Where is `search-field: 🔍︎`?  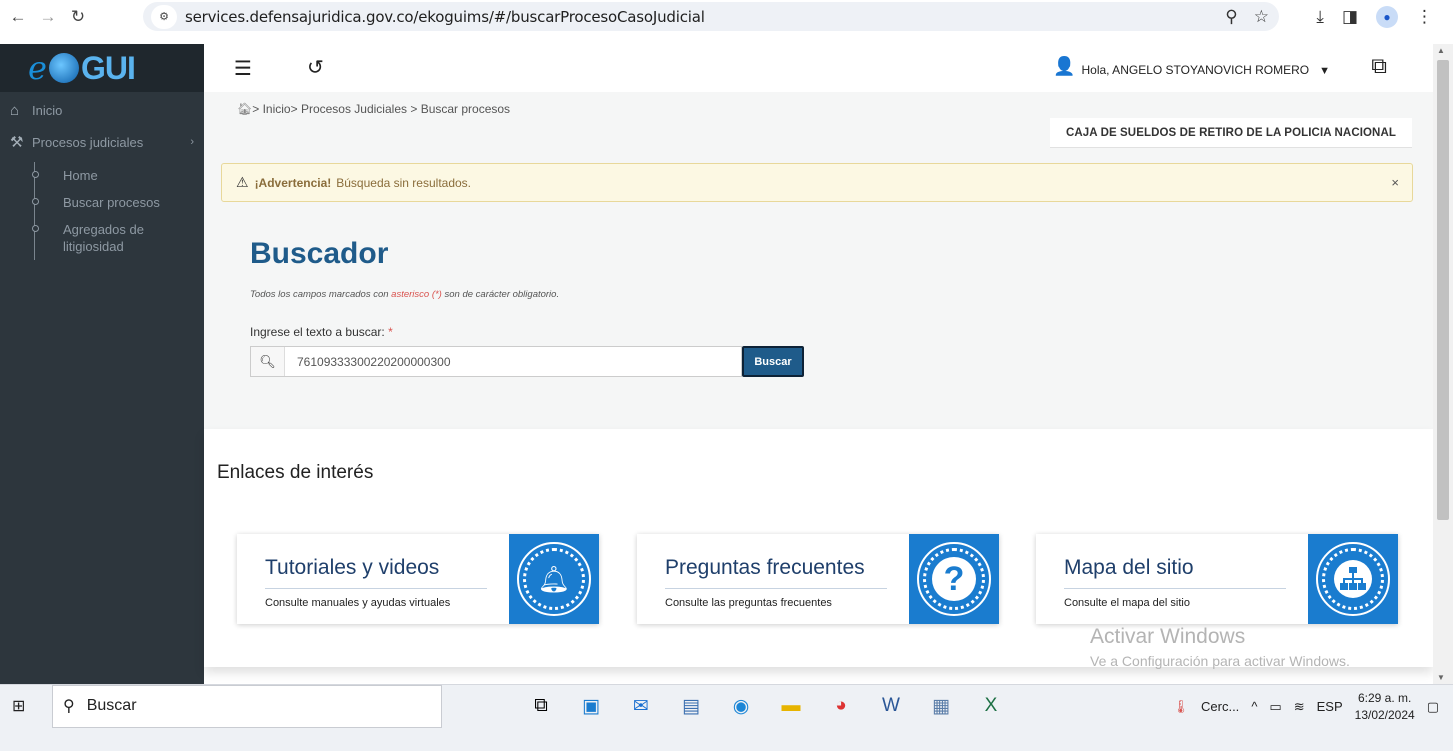
search-field: 🔍︎ is located at coordinates (496, 361).